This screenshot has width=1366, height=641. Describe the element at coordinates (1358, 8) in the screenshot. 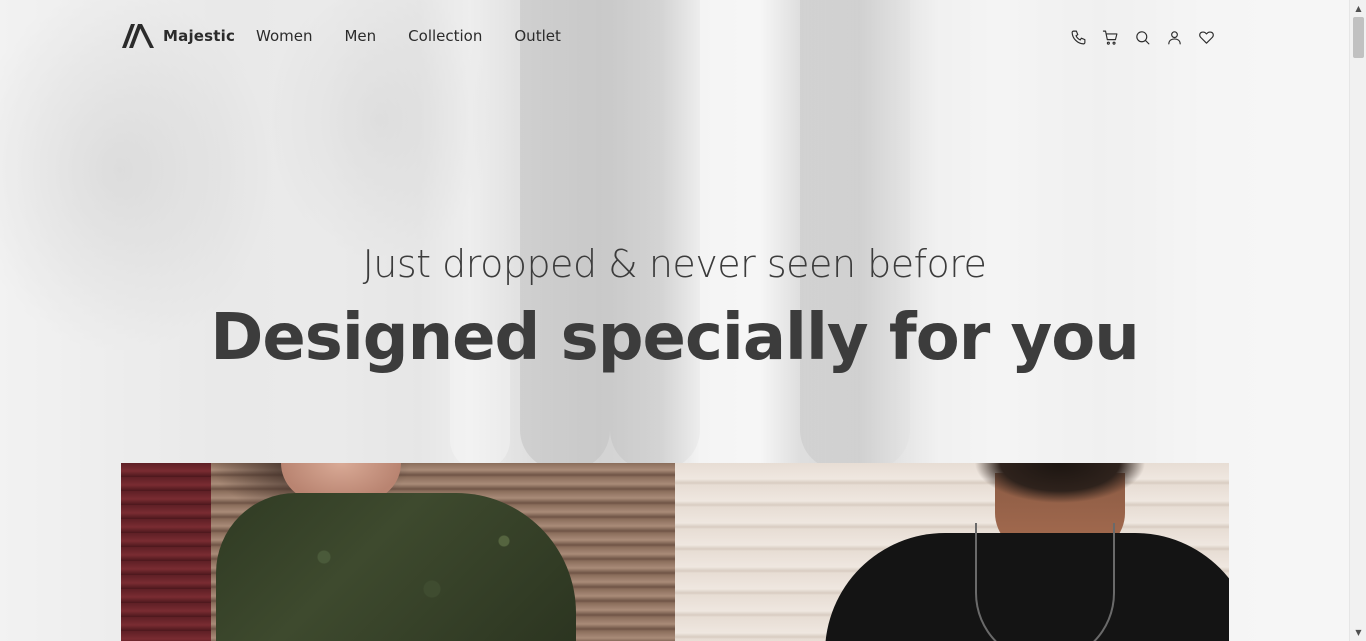

I see `scroll-up-arrow-icon: ▲` at that location.